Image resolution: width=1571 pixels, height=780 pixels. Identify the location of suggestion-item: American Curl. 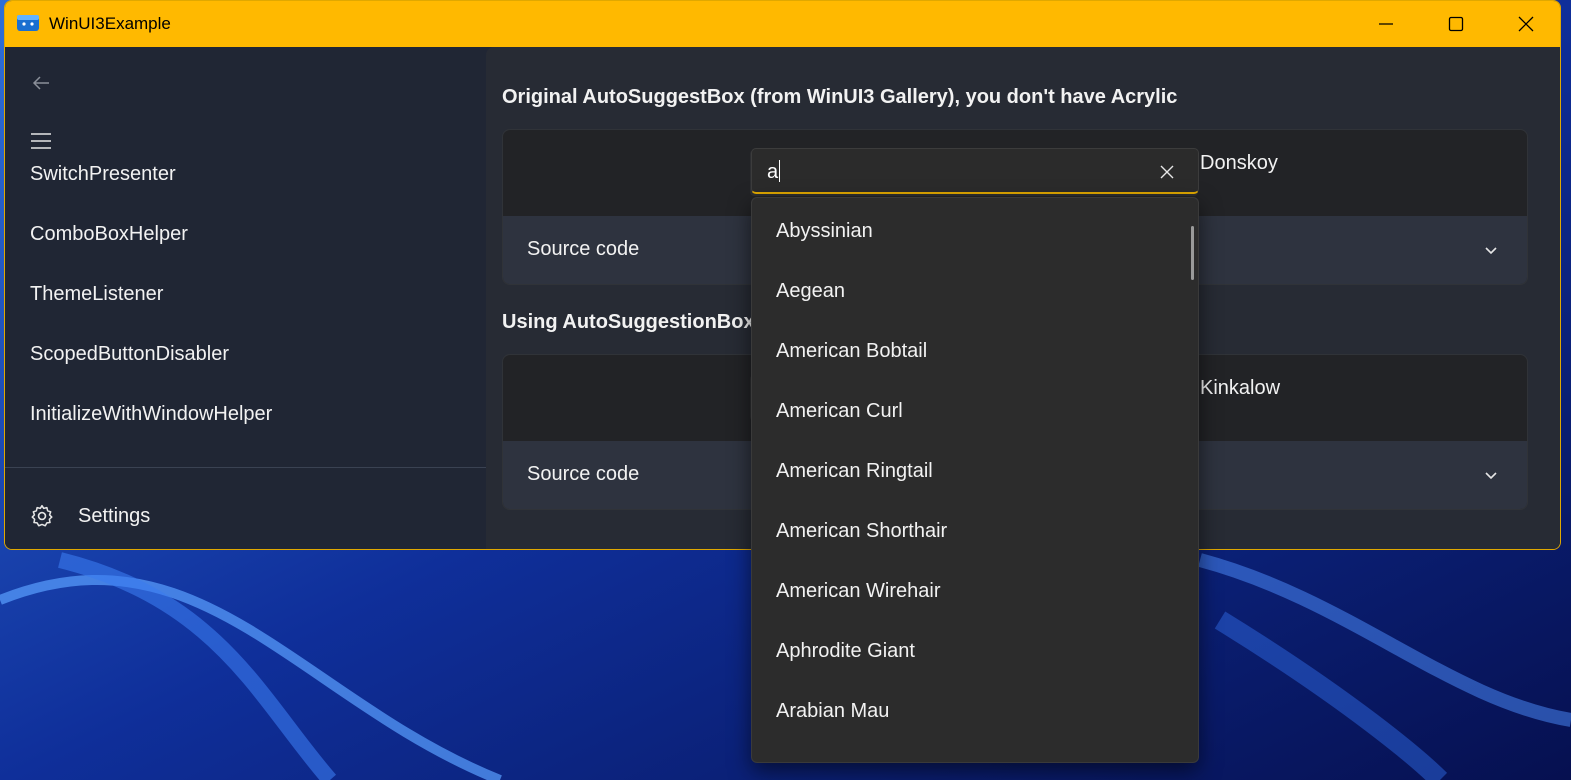
(839, 411).